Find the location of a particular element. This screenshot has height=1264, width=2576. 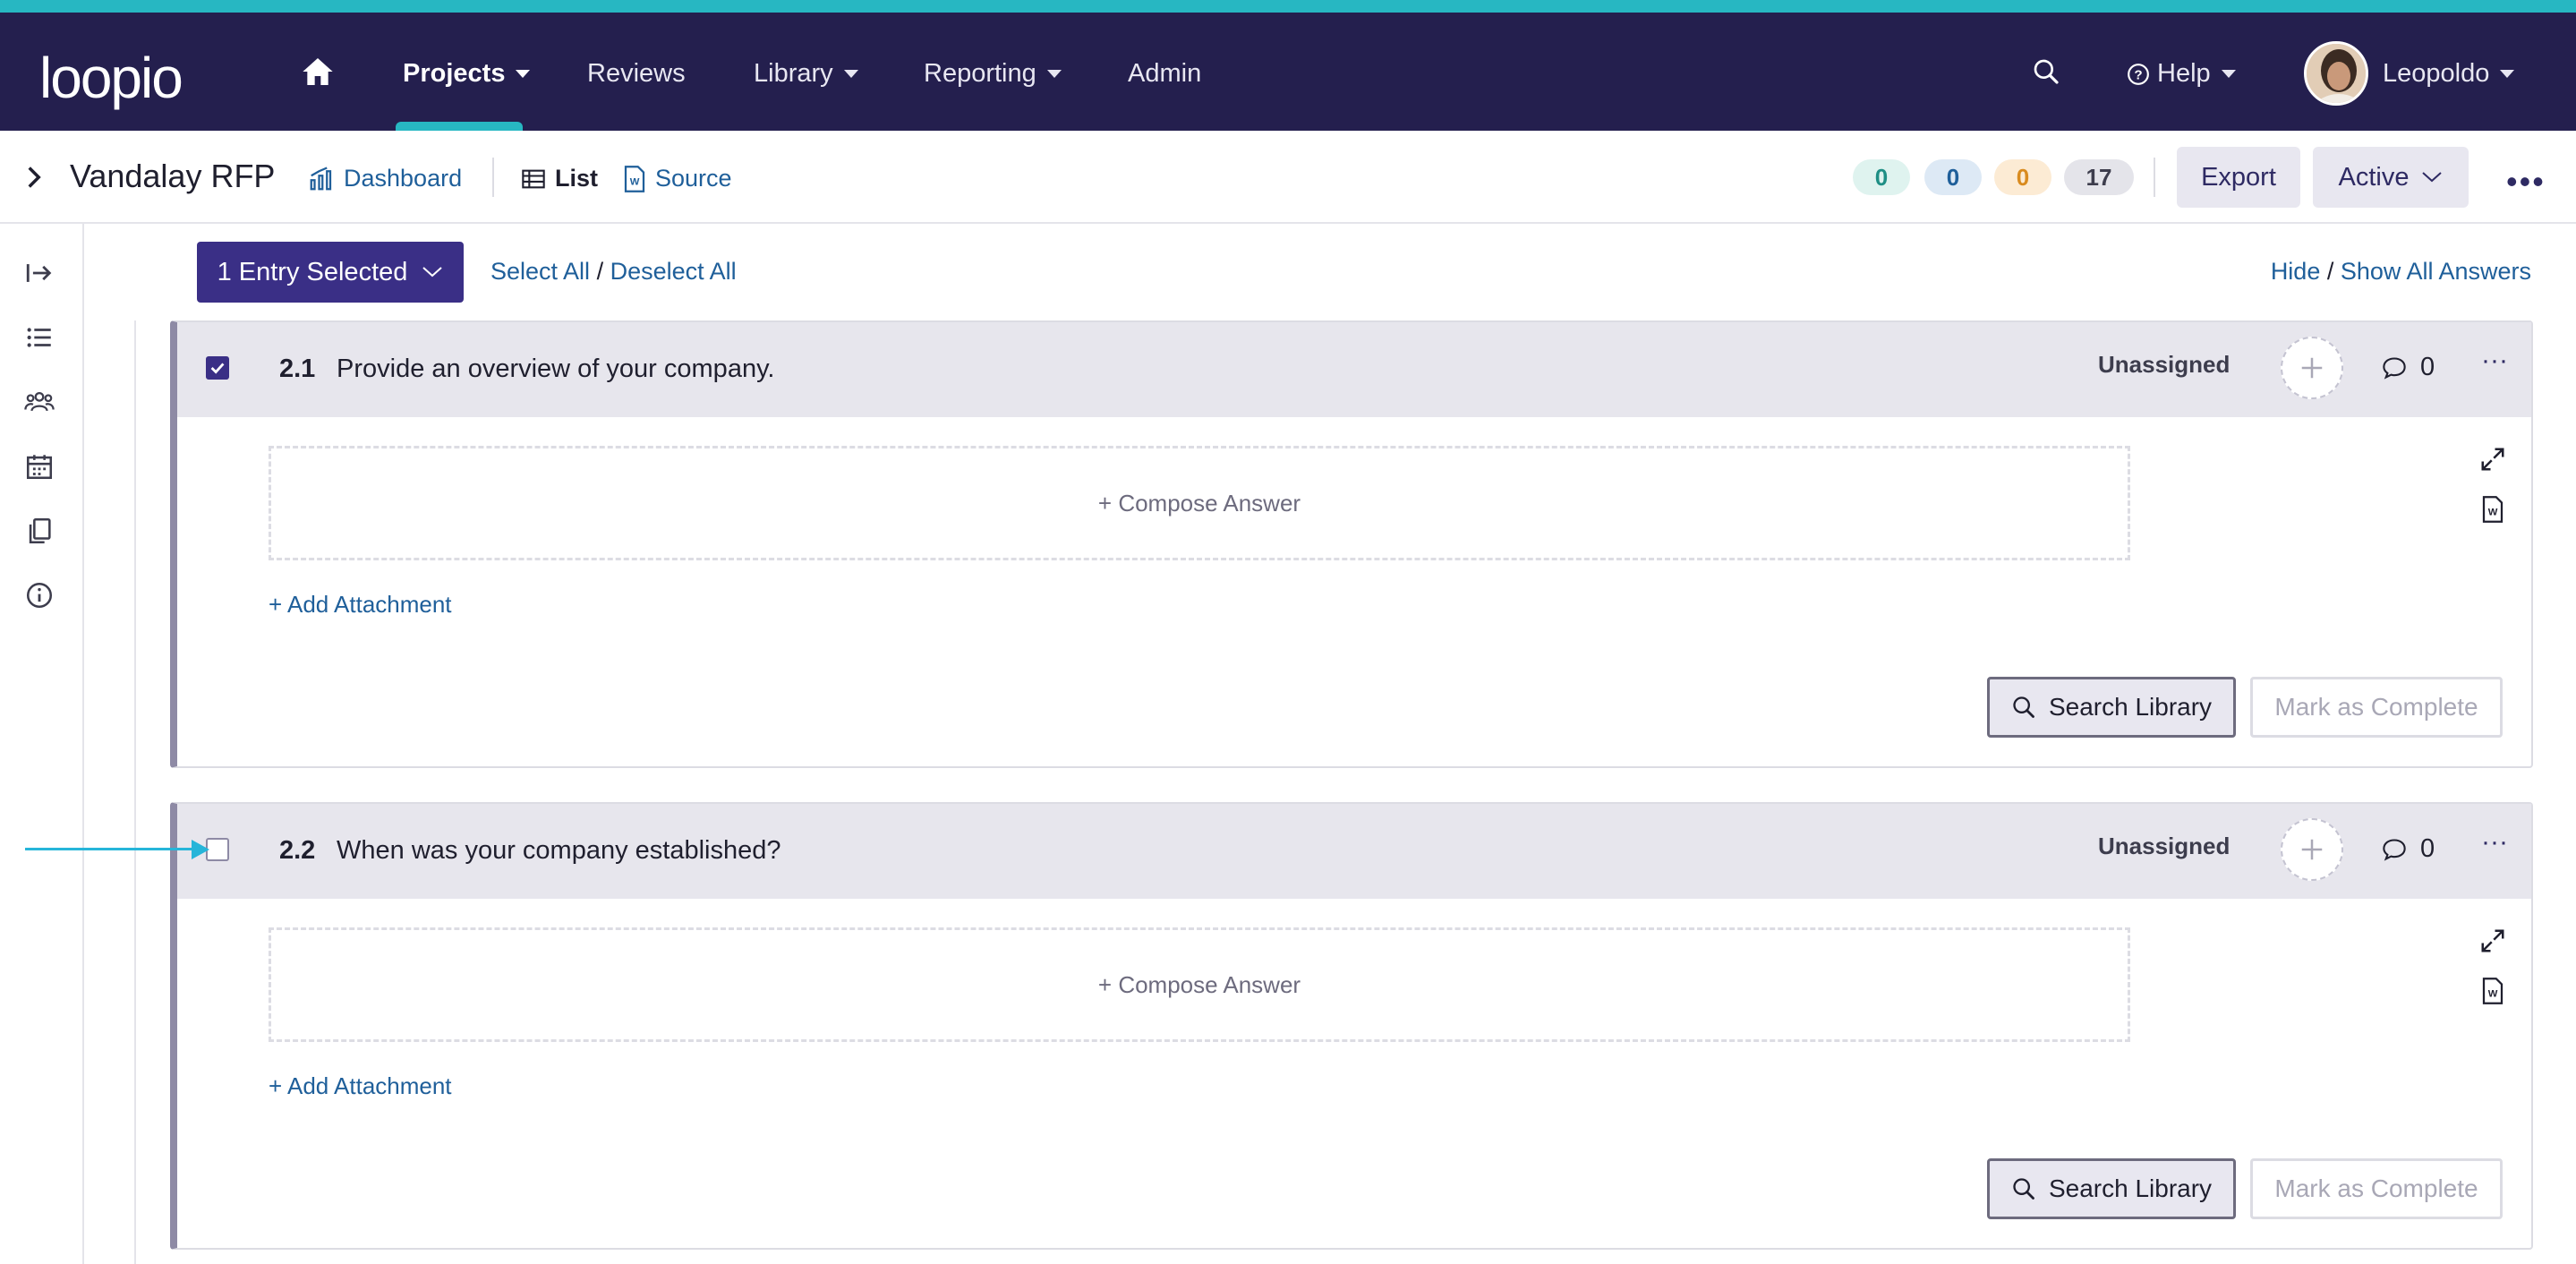

help-menu: ? Help is located at coordinates (2181, 74).